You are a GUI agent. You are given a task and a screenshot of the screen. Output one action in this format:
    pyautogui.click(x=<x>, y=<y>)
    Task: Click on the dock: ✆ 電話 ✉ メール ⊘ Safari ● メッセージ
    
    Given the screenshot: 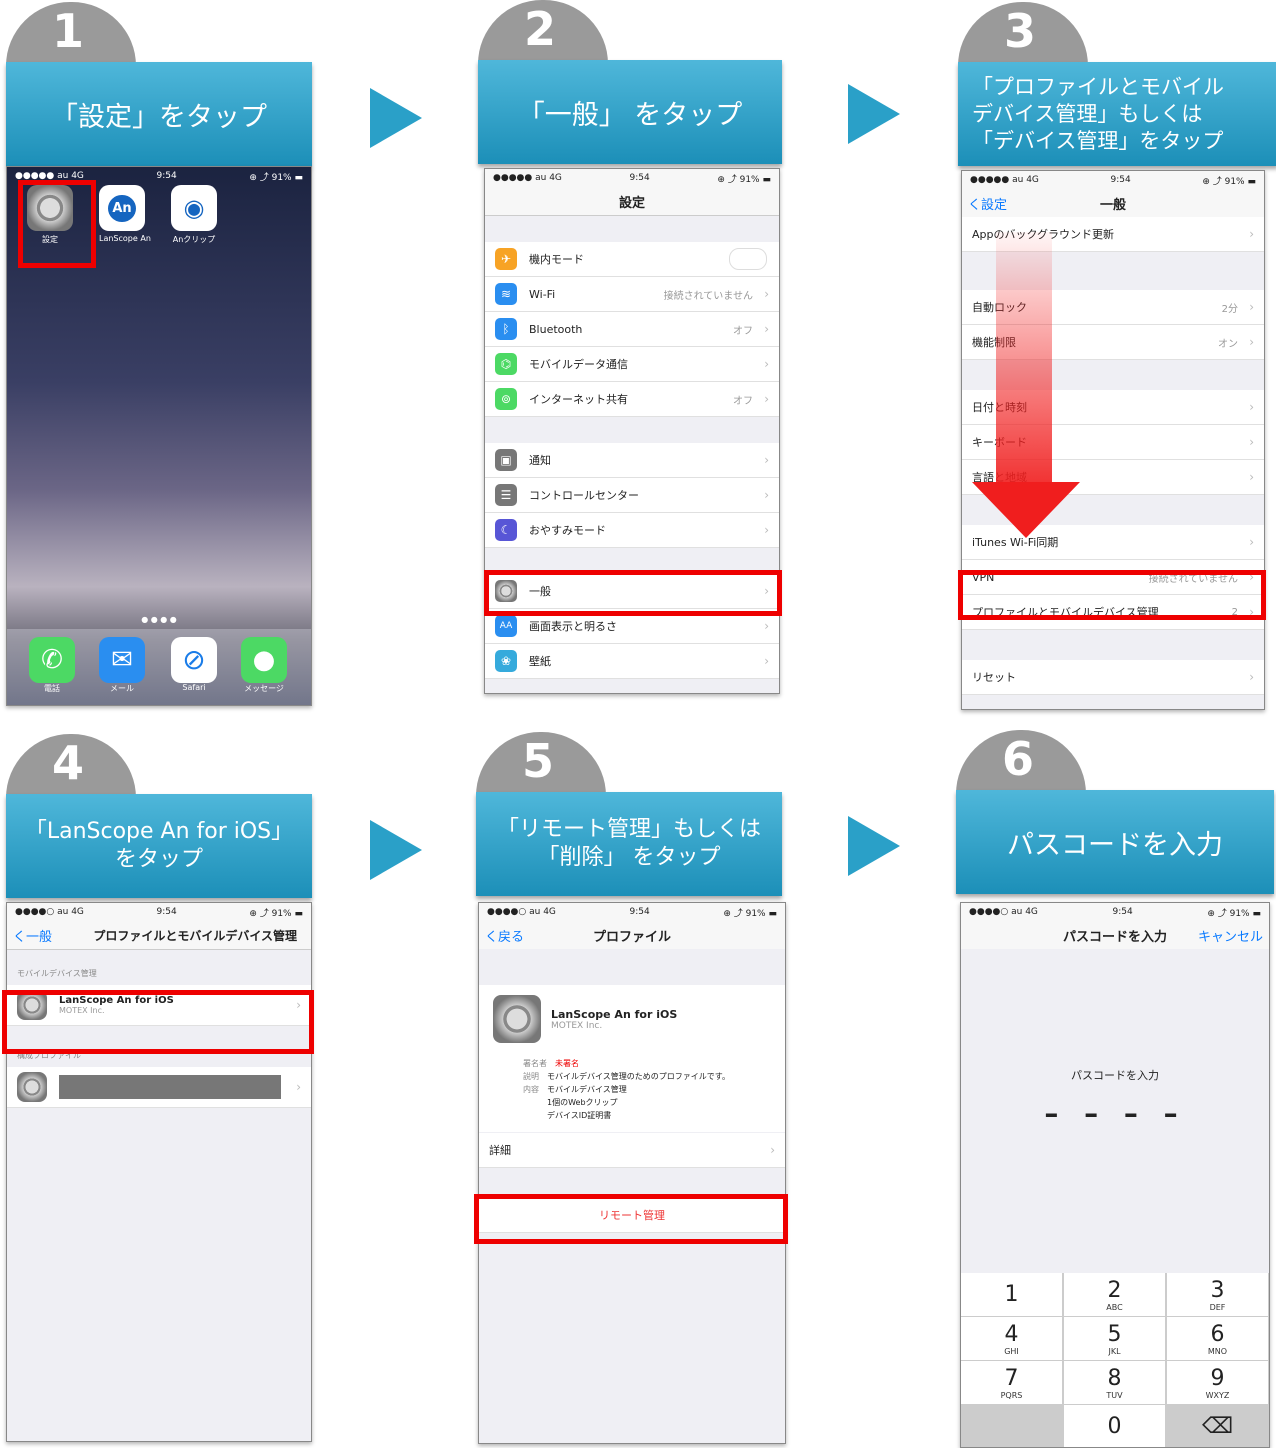 What is the action you would take?
    pyautogui.click(x=159, y=667)
    